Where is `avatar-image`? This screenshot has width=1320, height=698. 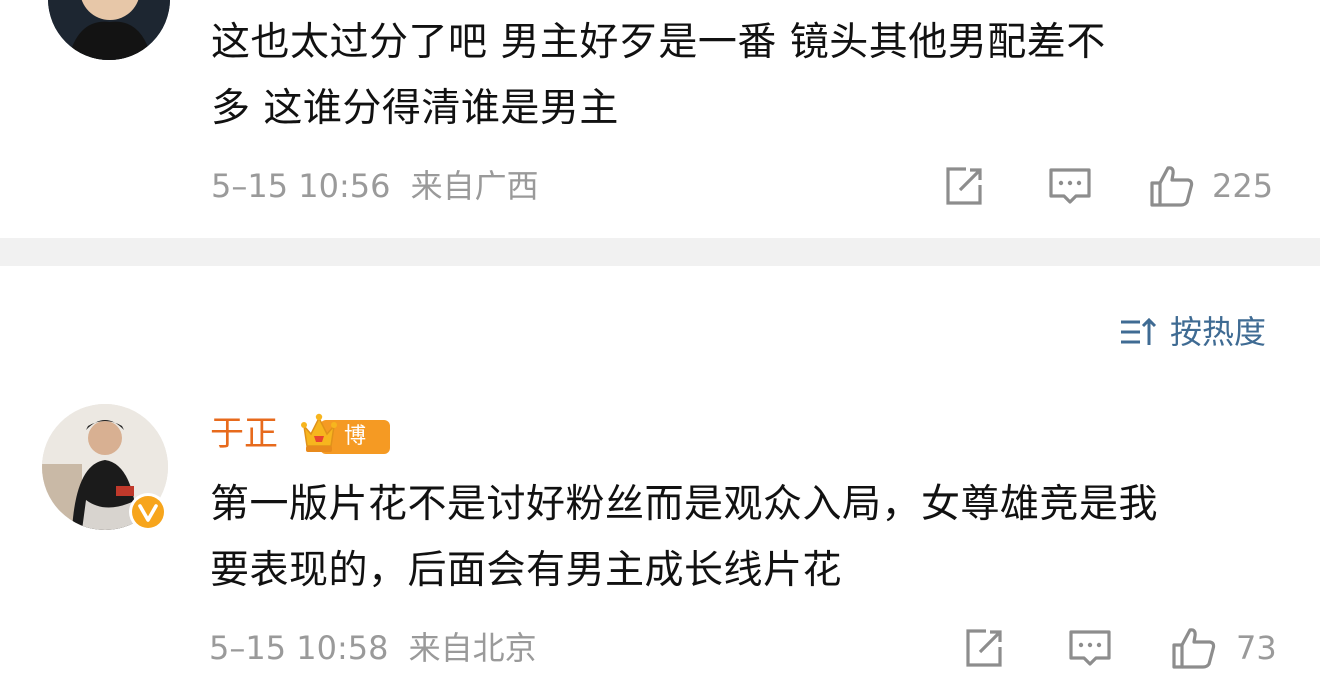 avatar-image is located at coordinates (109, 30).